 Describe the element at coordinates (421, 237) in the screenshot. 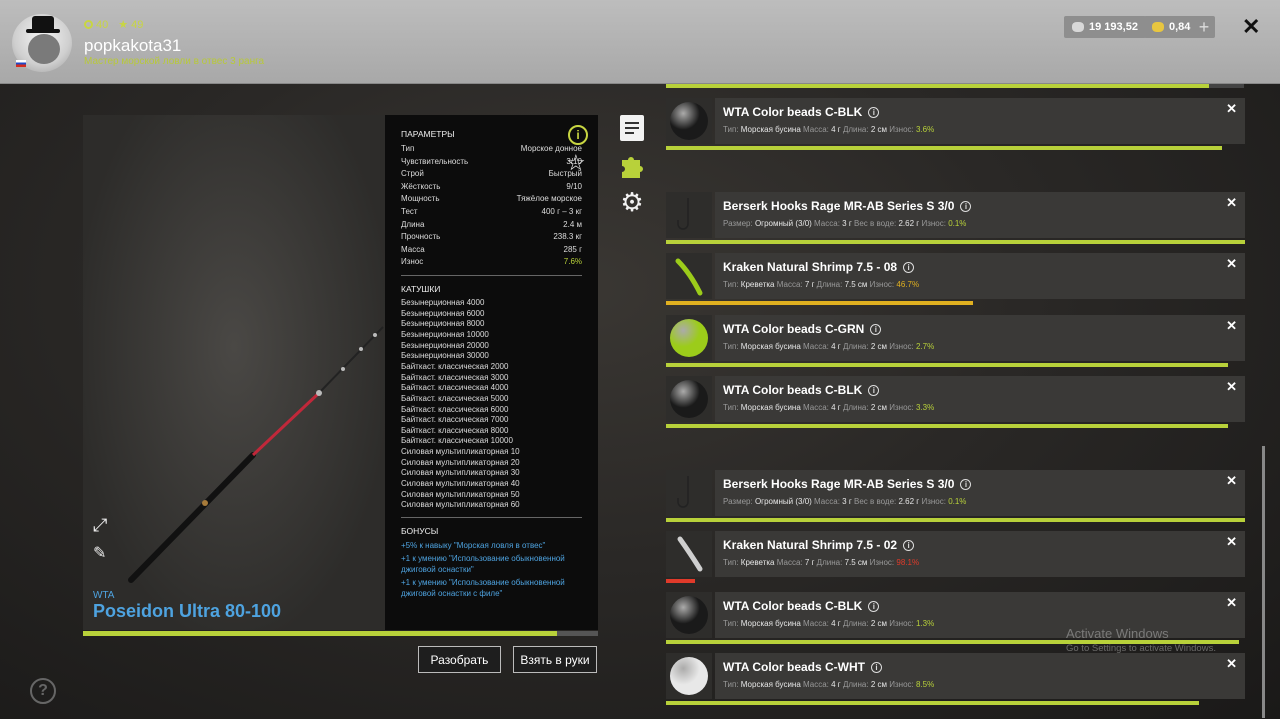

I see `param-label: Прочность` at that location.